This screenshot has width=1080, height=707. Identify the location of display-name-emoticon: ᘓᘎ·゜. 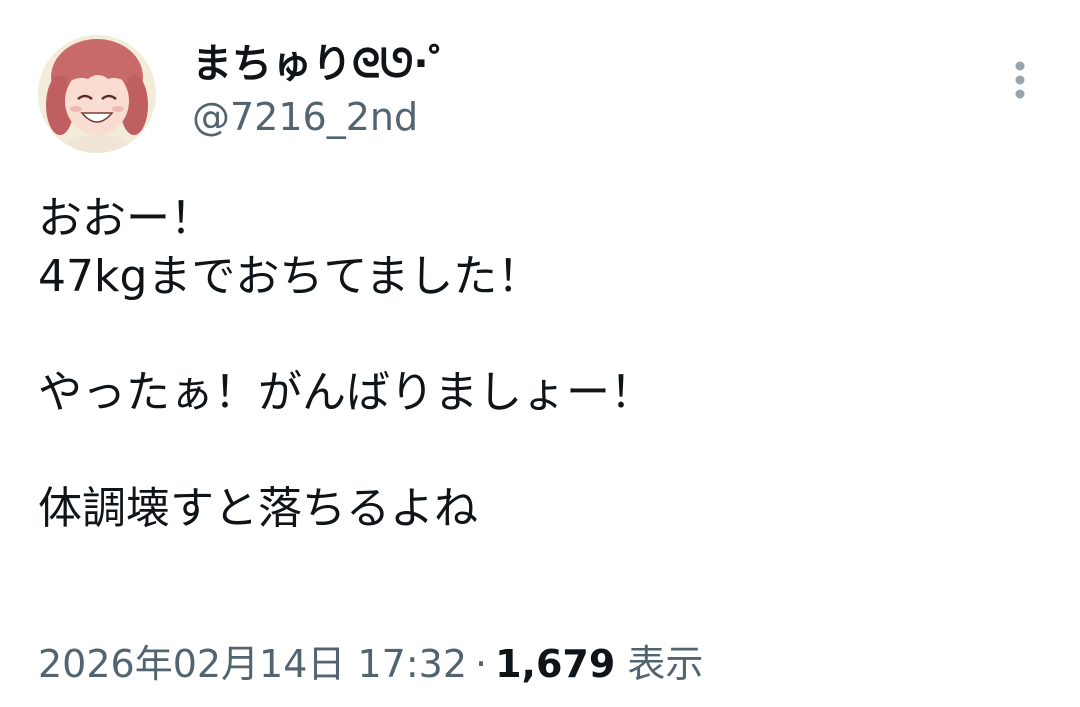
(410, 64).